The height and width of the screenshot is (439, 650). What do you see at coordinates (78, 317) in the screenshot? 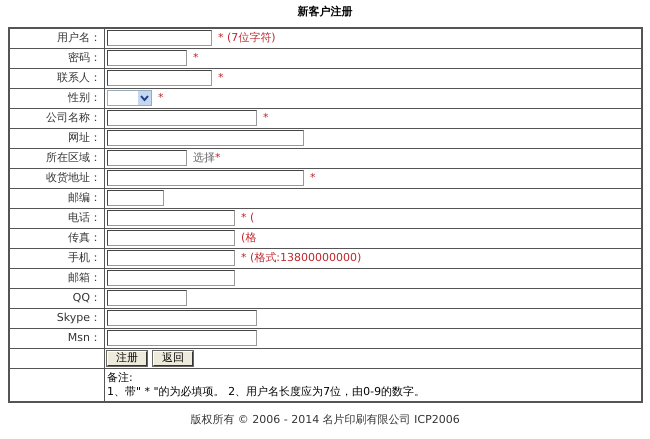
I see `field-label: Skype：` at bounding box center [78, 317].